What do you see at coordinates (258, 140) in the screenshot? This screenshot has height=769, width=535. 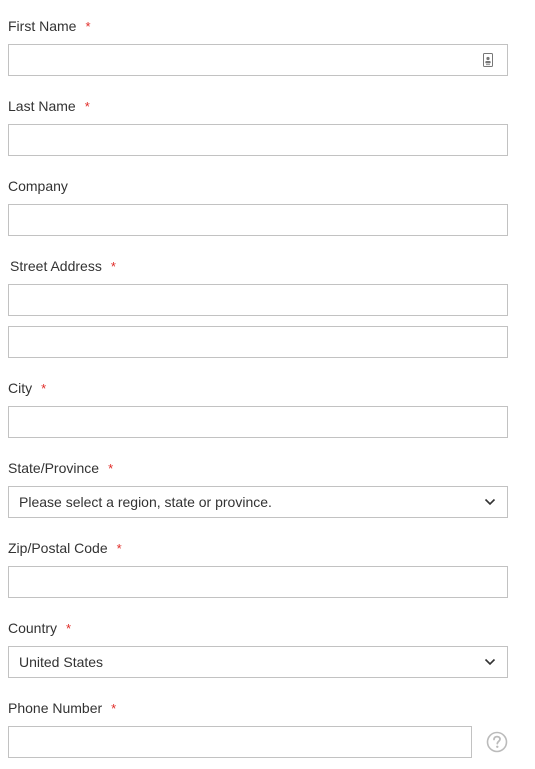 I see `last-name-input` at bounding box center [258, 140].